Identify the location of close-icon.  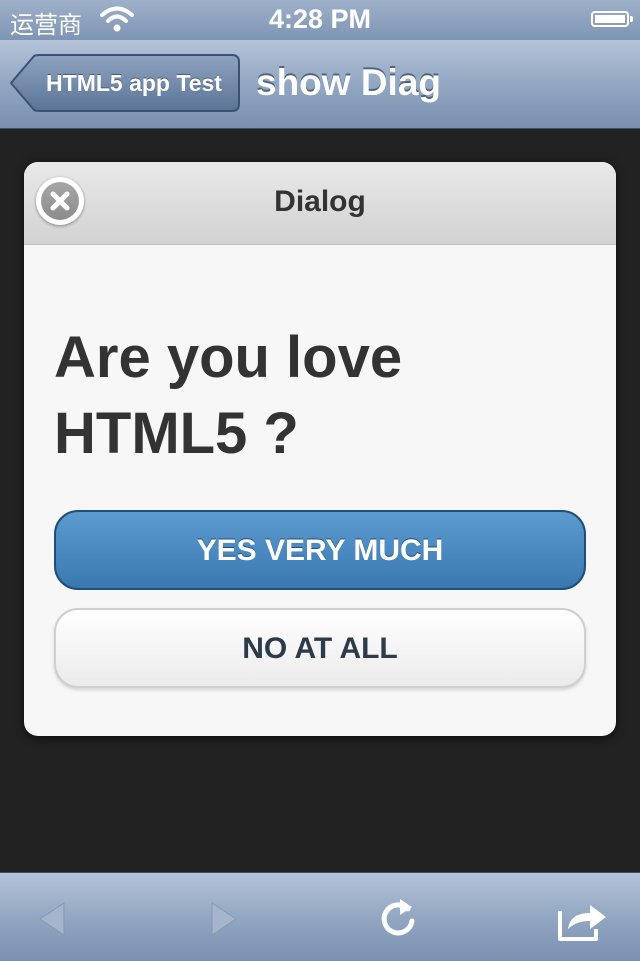
(60, 201).